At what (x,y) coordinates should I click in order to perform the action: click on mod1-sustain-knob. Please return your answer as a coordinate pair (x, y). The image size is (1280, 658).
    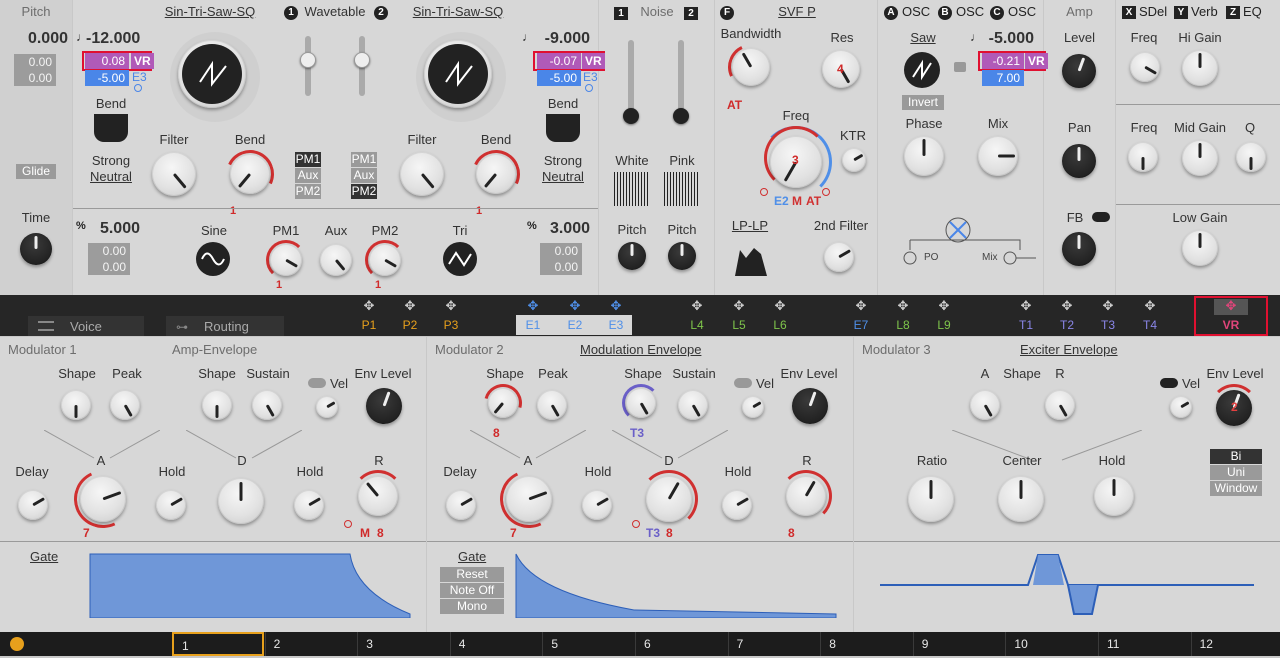
    Looking at the image, I should click on (267, 405).